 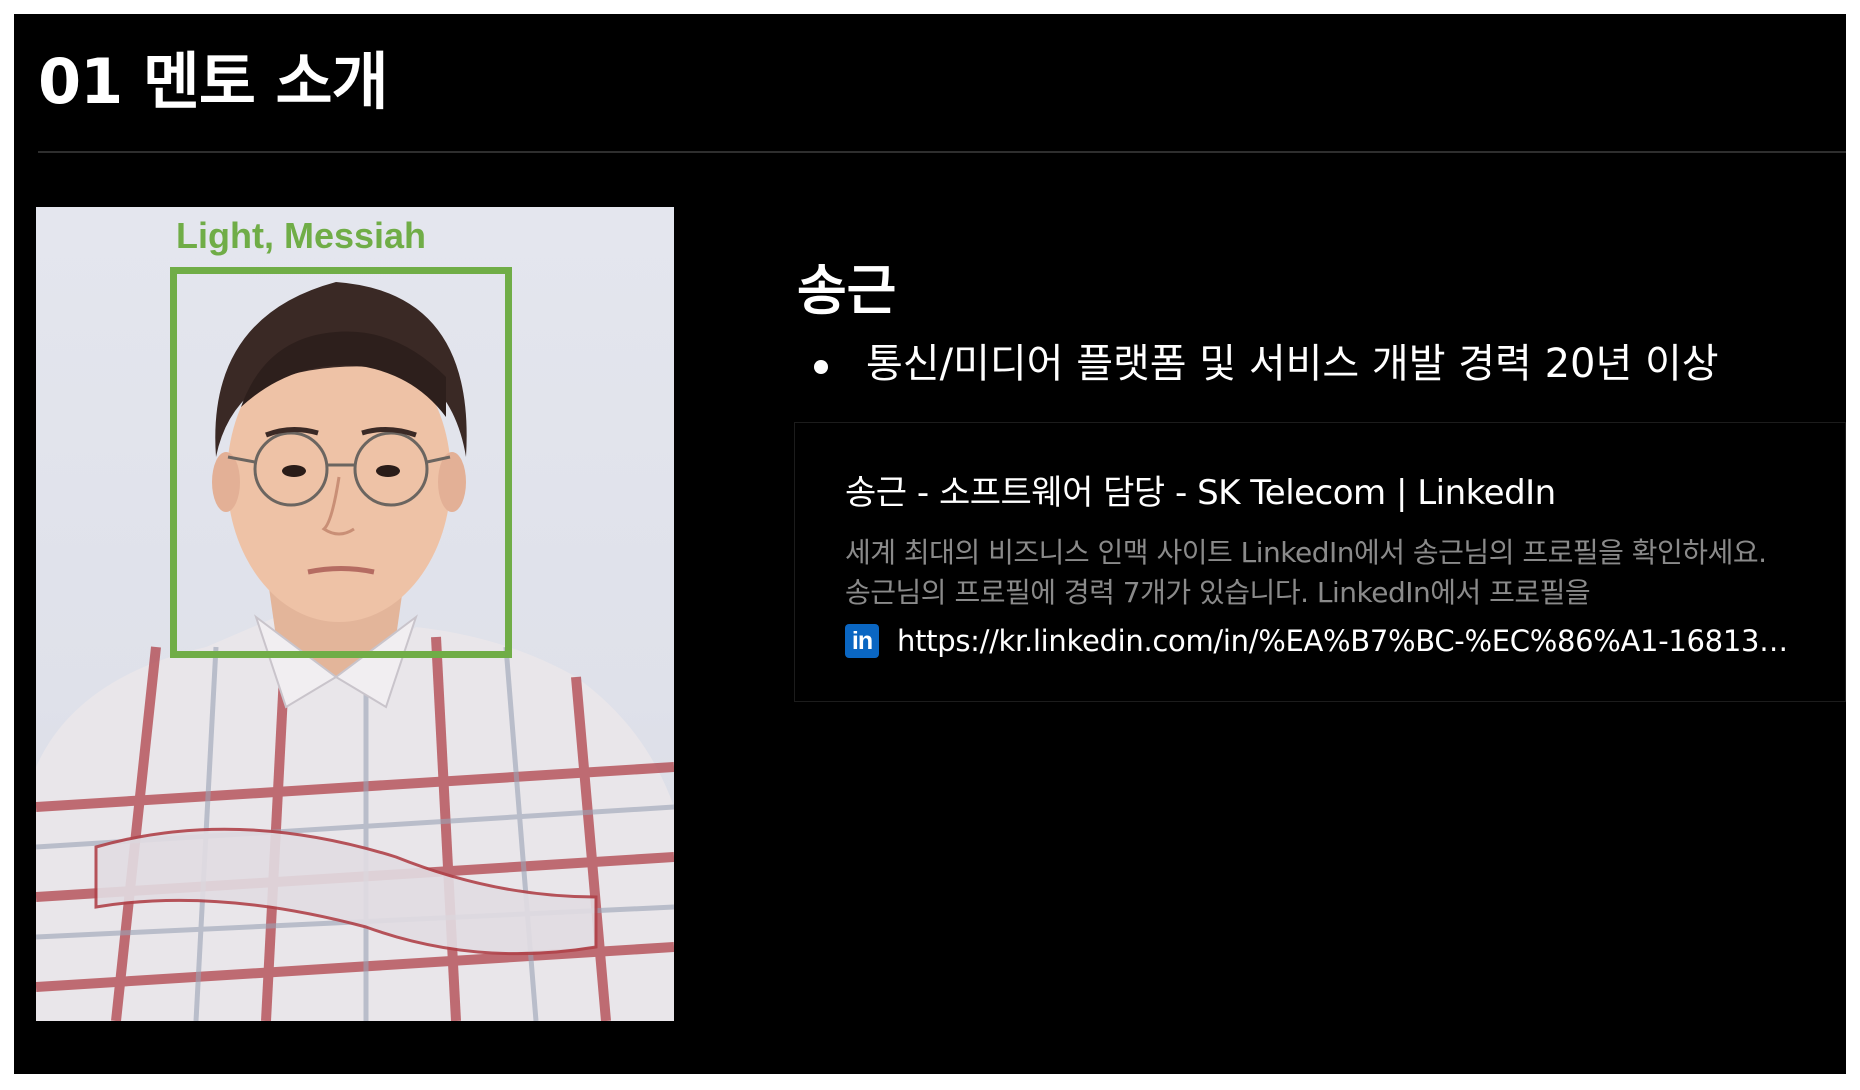 I want to click on mentor-career-text: 통신/미디어 플랫폼 및 서비스 개발 경력 20년 이상, so click(x=1292, y=364).